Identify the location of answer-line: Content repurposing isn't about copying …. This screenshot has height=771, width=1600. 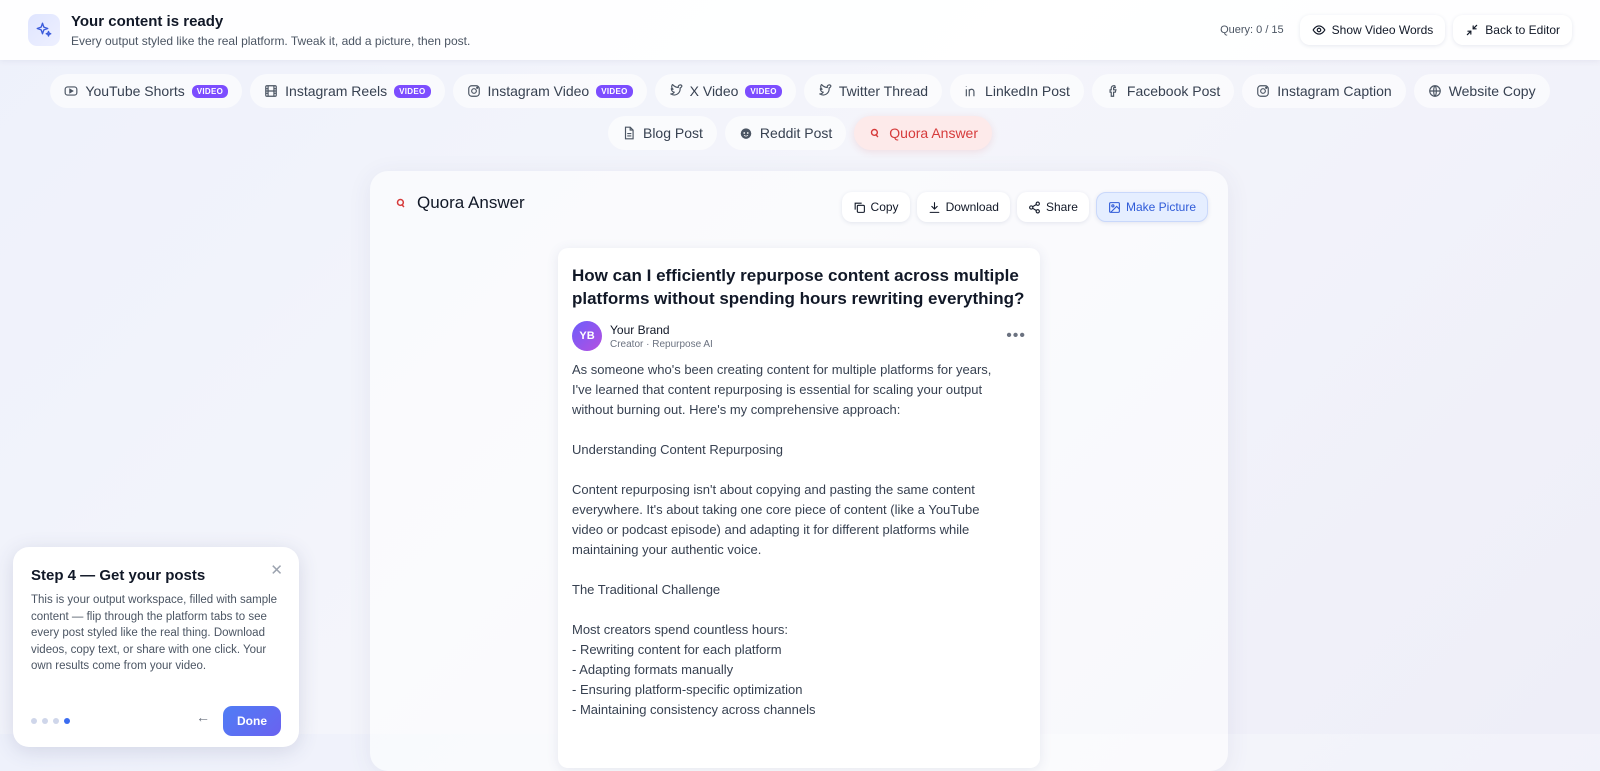
(773, 489).